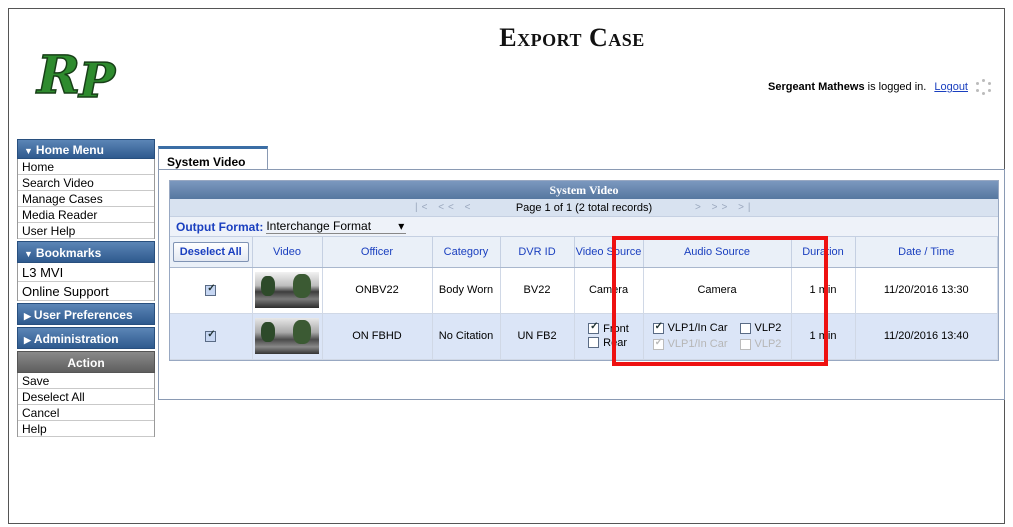  I want to click on vlp1-disabled-checkbox, so click(658, 343).